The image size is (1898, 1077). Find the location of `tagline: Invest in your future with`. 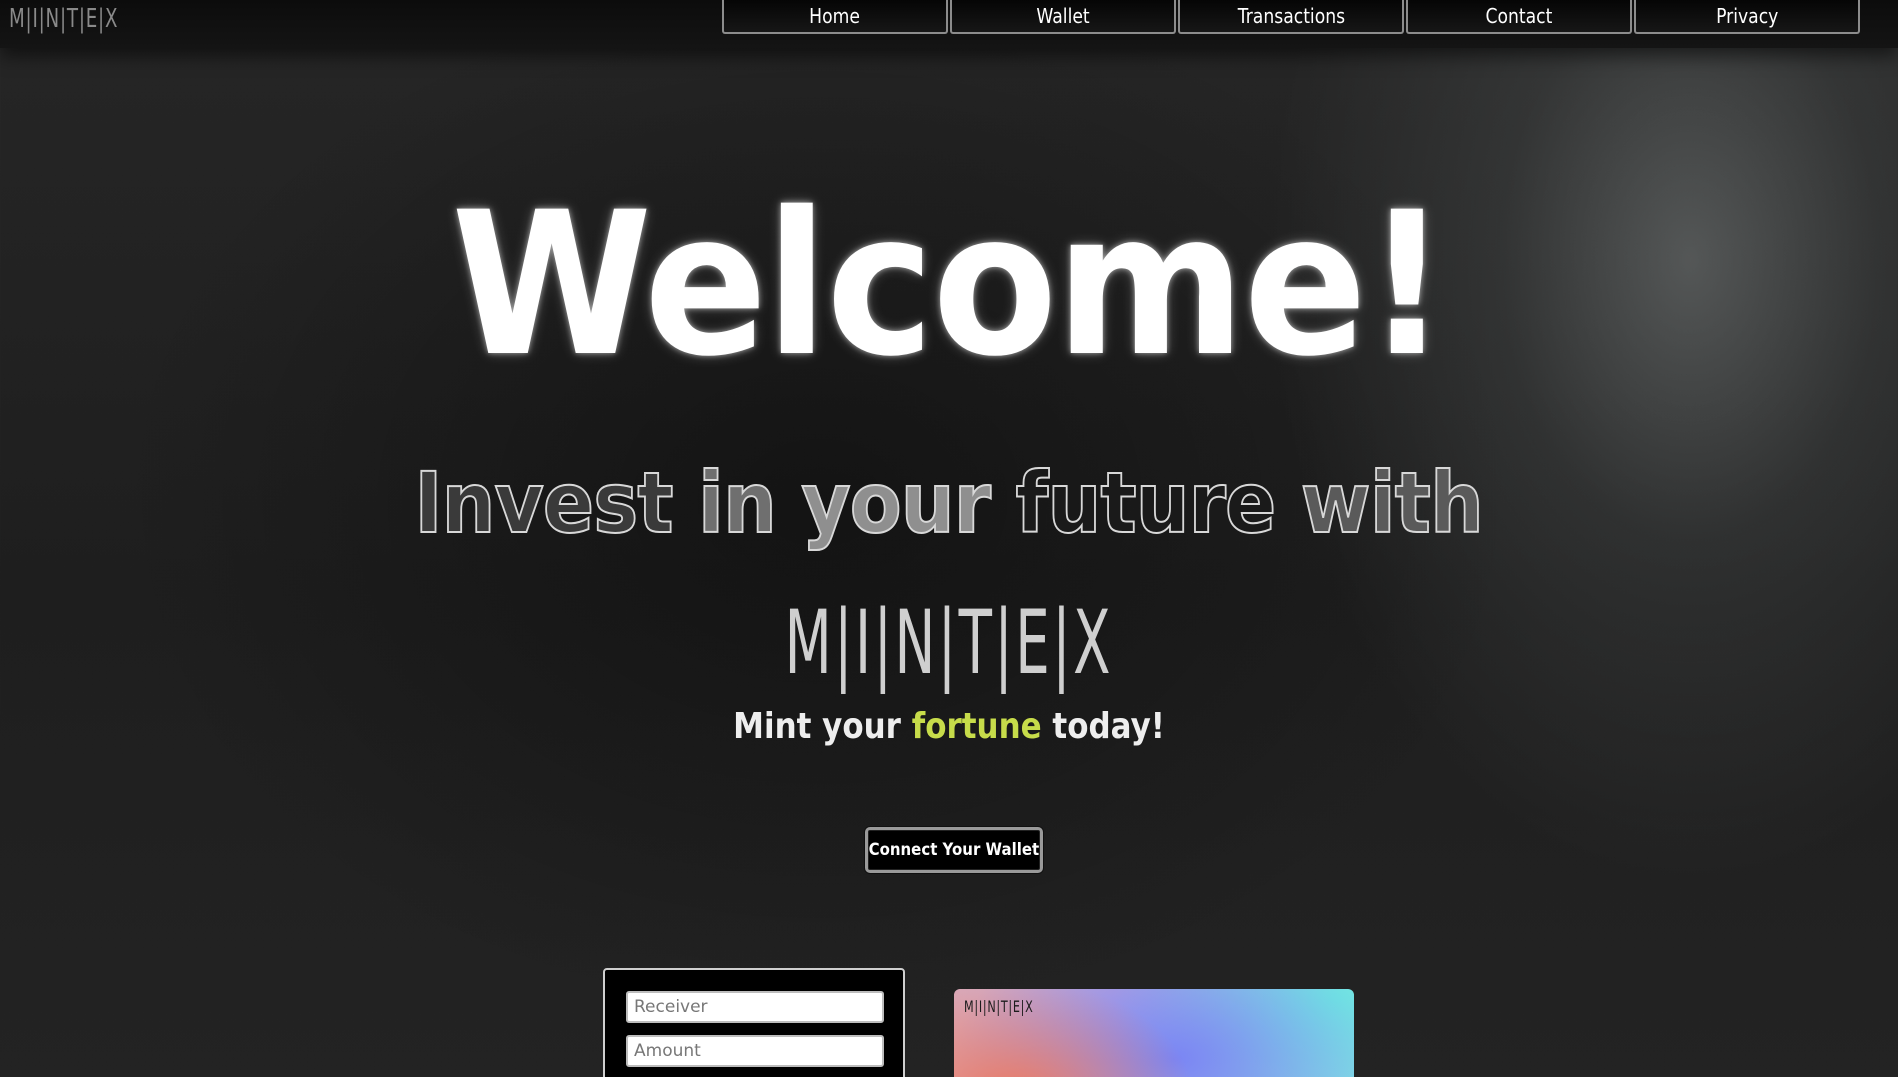

tagline: Invest in your future with is located at coordinates (949, 503).